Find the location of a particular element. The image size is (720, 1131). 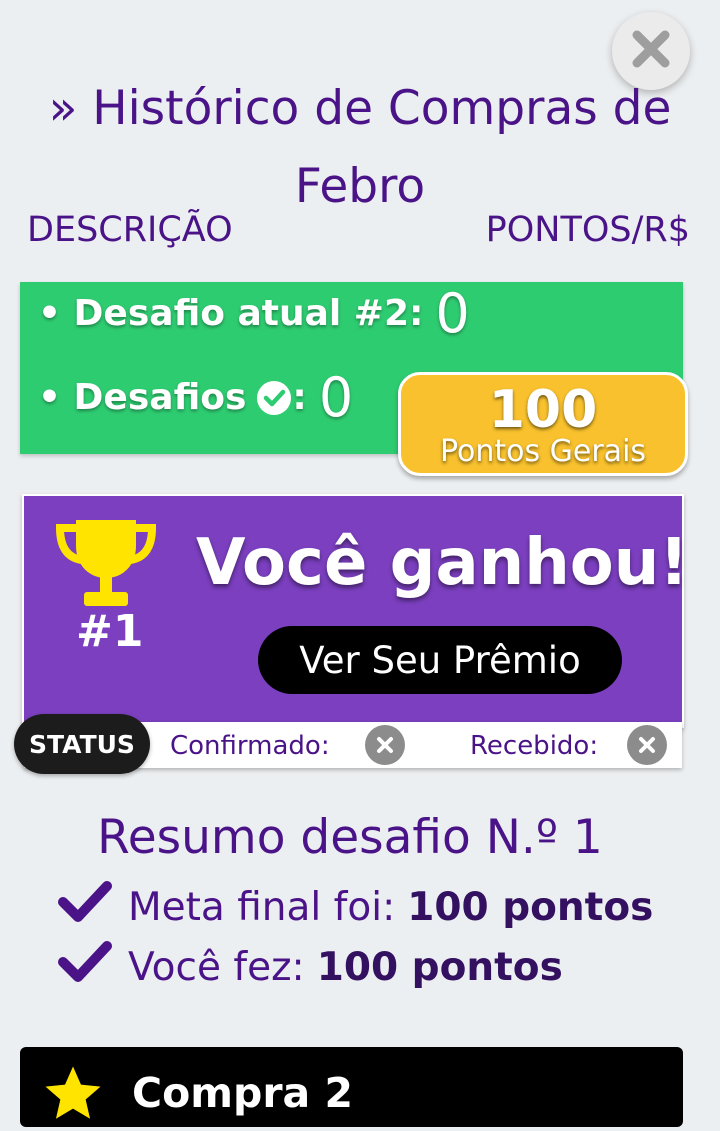

purchase-title: Compra 2 is located at coordinates (243, 1093).